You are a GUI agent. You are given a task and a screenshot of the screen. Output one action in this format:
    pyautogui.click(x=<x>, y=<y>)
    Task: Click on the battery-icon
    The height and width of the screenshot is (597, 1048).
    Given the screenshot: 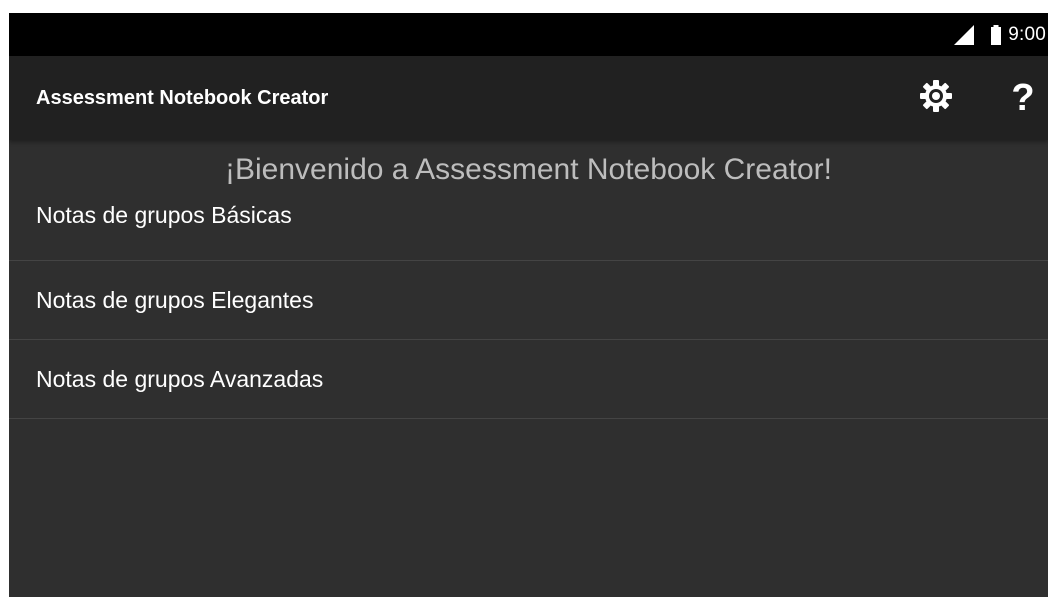 What is the action you would take?
    pyautogui.click(x=996, y=34)
    